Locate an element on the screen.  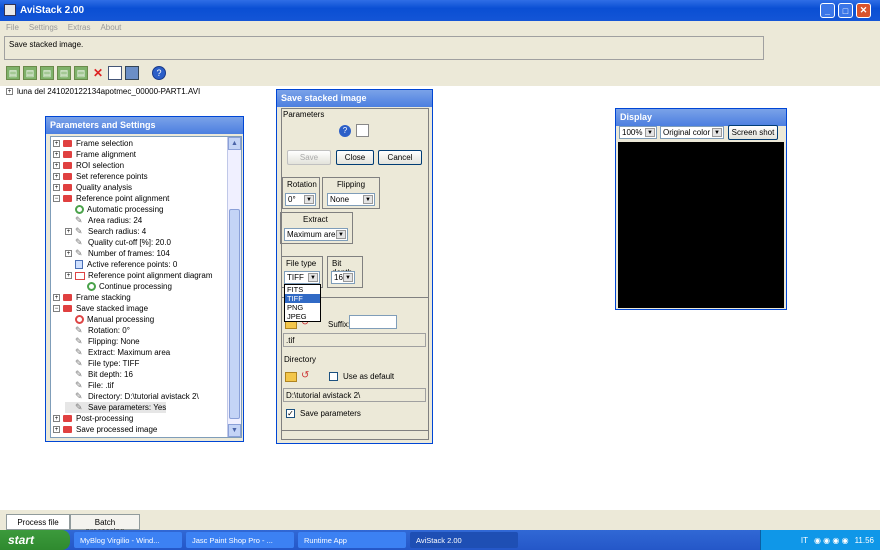
queue-icon: ▤ is located at coordinates (64, 73).